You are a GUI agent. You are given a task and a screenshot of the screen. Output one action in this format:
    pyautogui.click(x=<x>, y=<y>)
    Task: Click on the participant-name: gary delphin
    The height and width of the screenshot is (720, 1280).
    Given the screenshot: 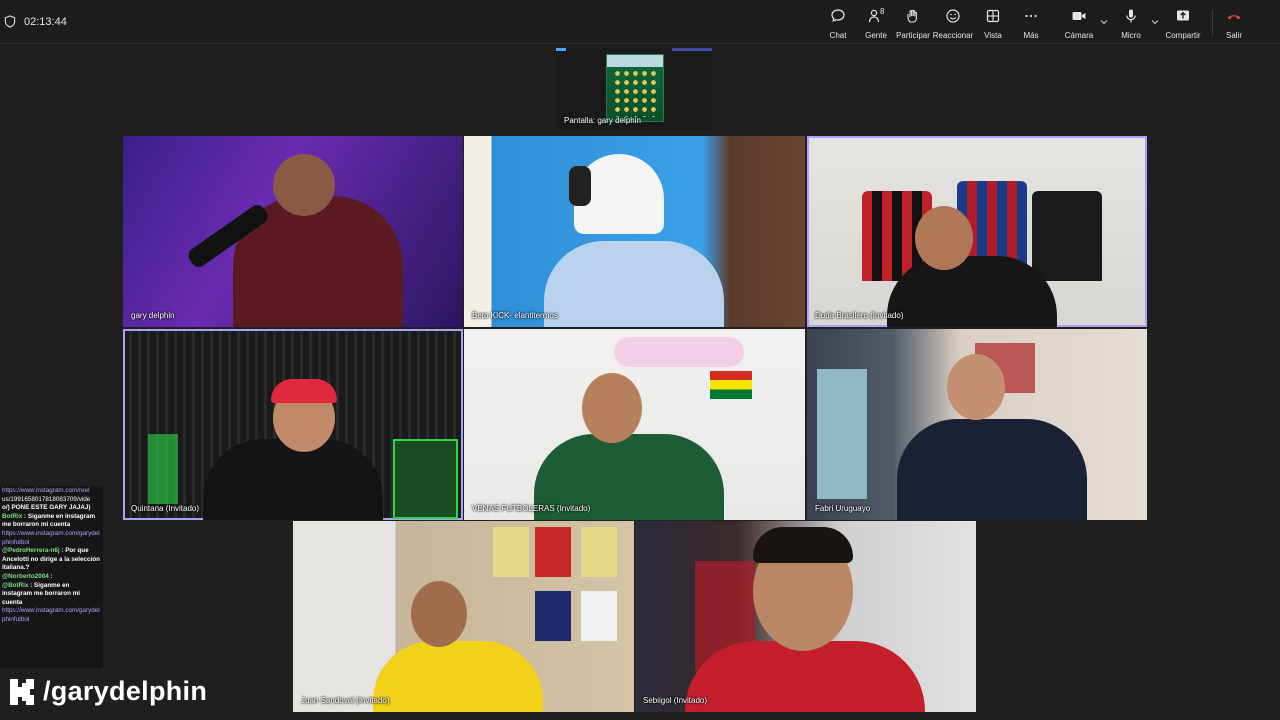 What is the action you would take?
    pyautogui.click(x=153, y=315)
    